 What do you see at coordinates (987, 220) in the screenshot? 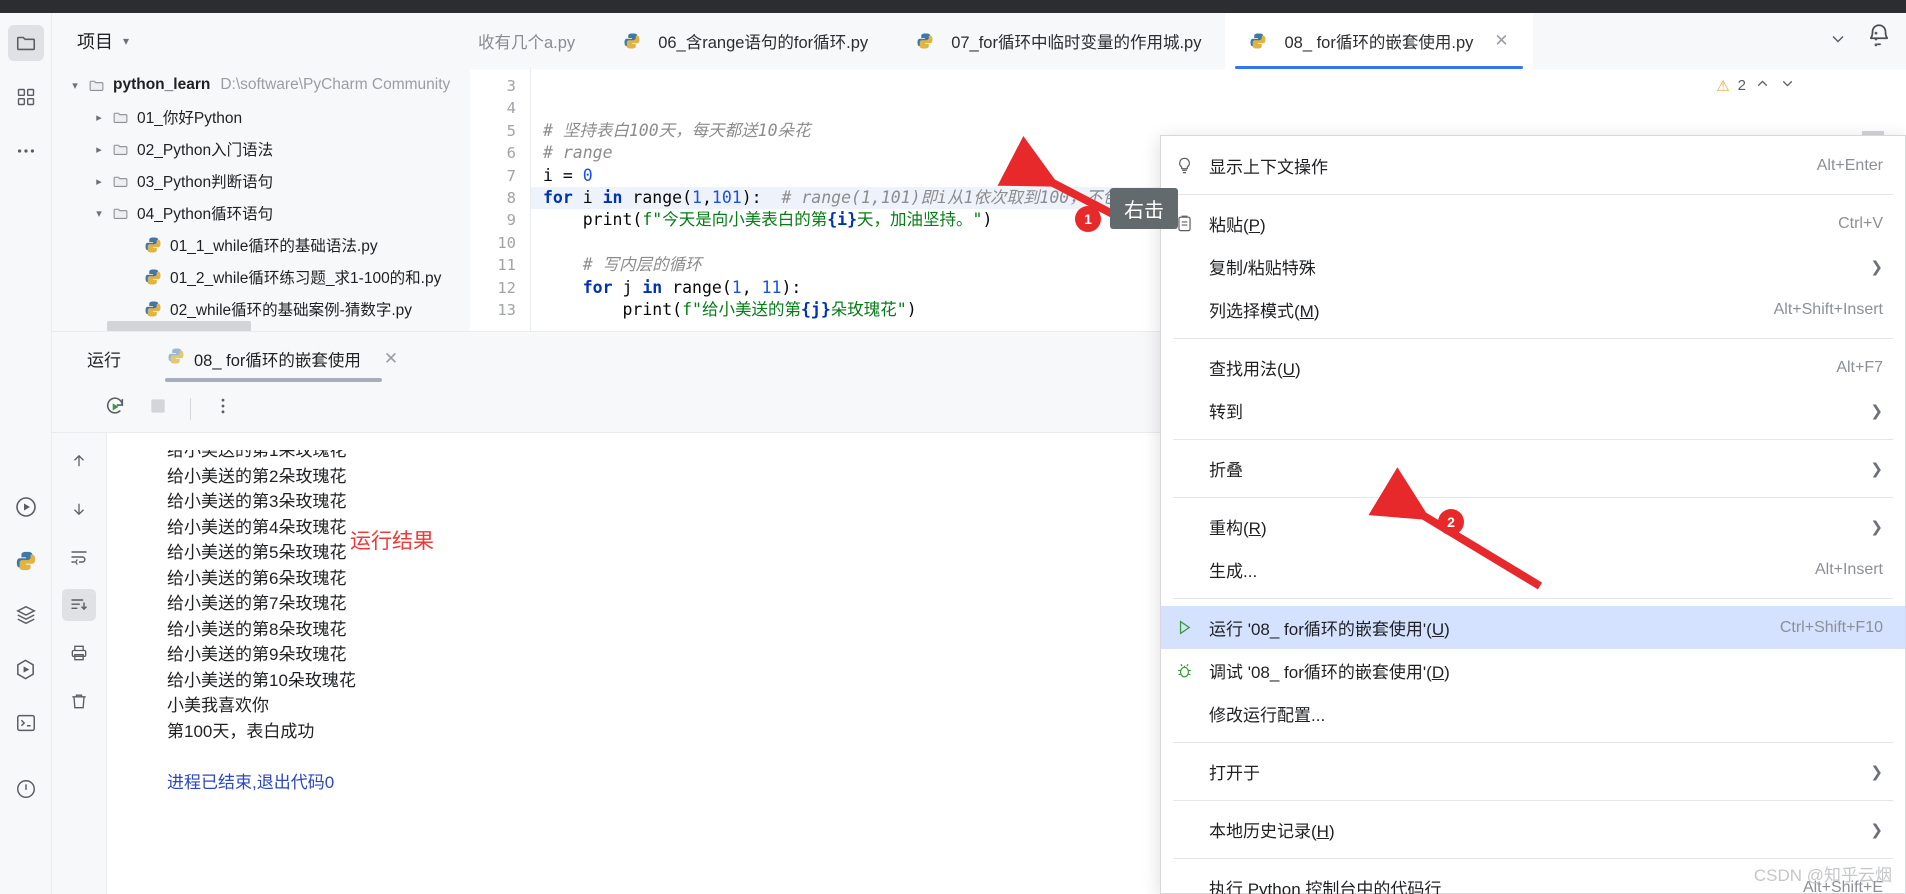
I see `code-token: )` at bounding box center [987, 220].